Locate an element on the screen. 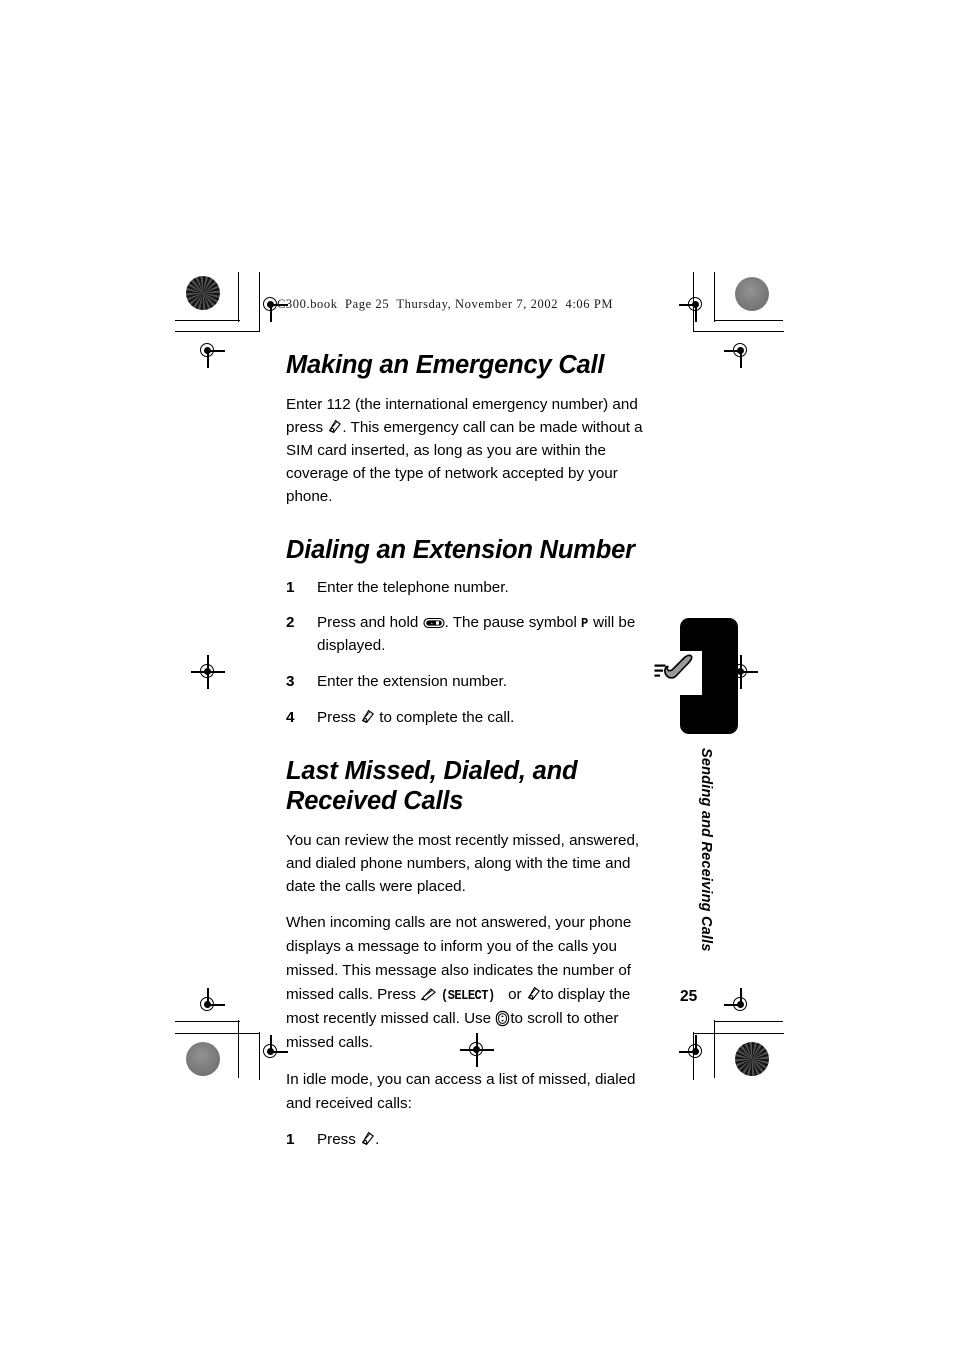 The width and height of the screenshot is (954, 1351). chapter-tab-label: Sending and Receiving Calls is located at coordinates (706, 850).